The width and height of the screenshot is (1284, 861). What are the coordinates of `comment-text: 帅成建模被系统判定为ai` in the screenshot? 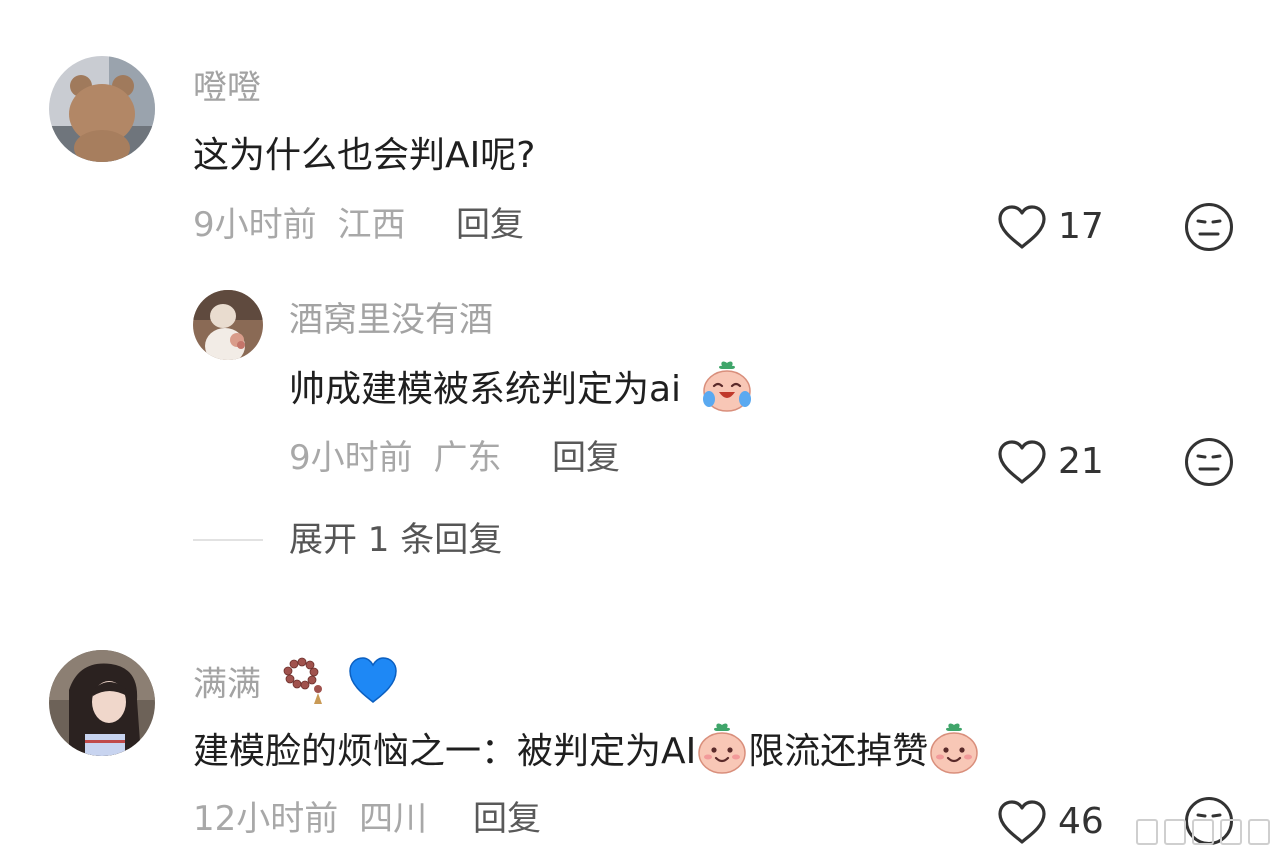 It's located at (521, 387).